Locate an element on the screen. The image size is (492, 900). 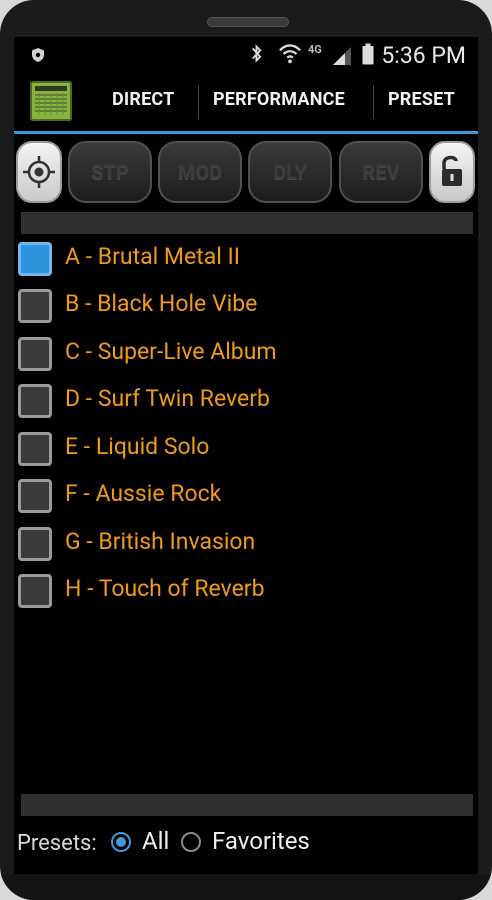
tab-bar: DIRECT PERFORMANCE PRESET is located at coordinates (246, 103).